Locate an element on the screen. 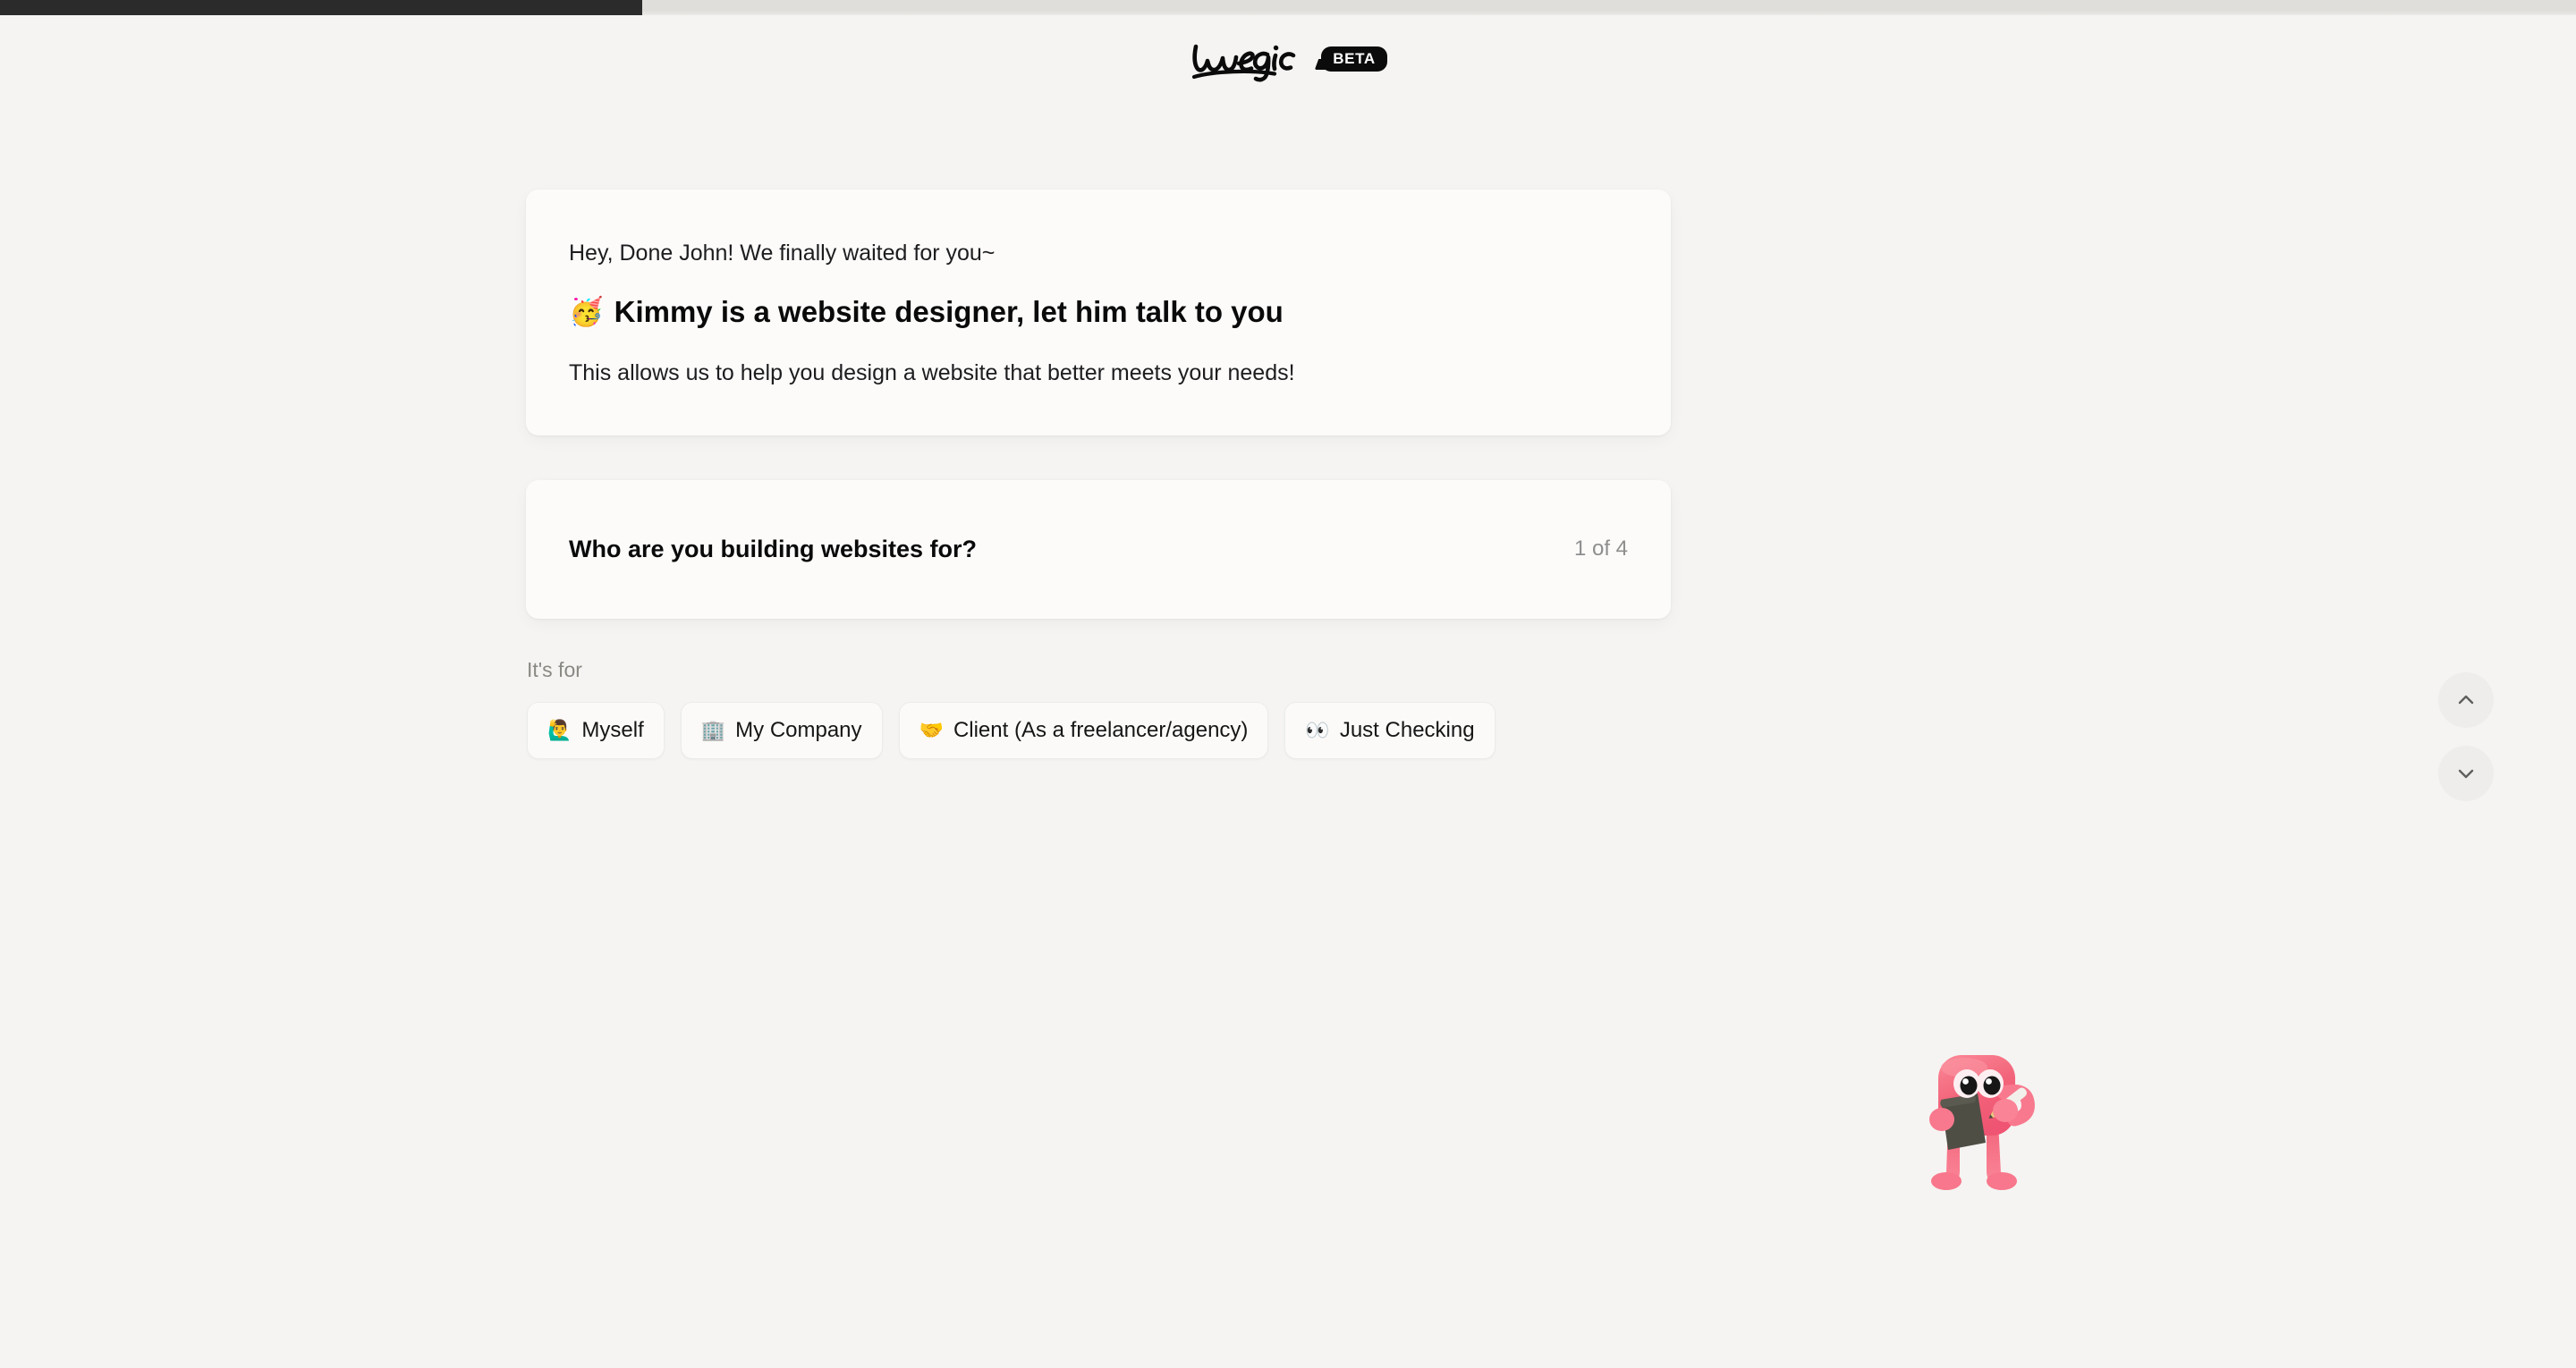 Image resolution: width=2576 pixels, height=1368 pixels. answer-option-label: Just Checking is located at coordinates (1407, 730).